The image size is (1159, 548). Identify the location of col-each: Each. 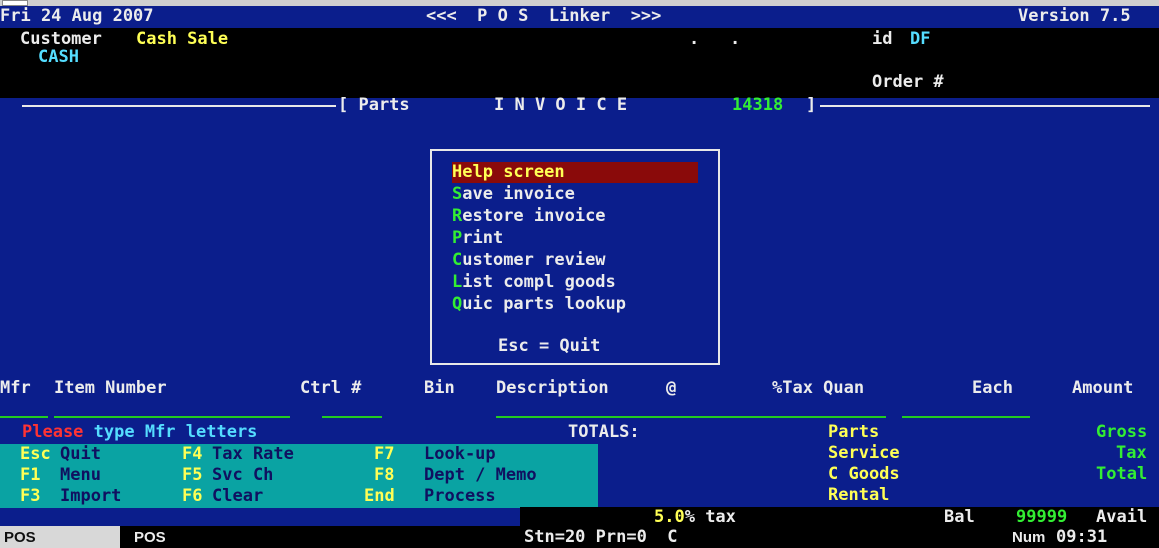
(992, 388).